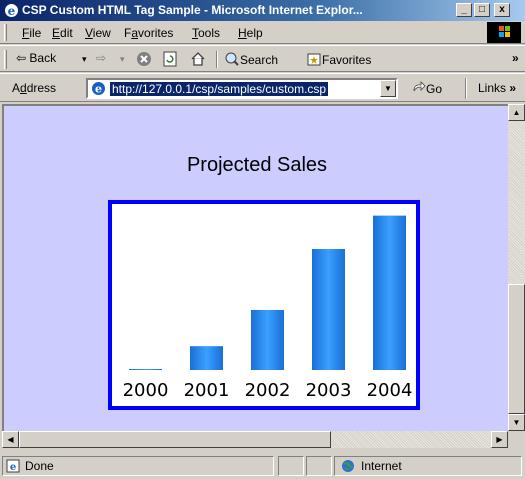 The image size is (525, 479). Describe the element at coordinates (66, 33) in the screenshot. I see `menu-edit-label: dit` at that location.